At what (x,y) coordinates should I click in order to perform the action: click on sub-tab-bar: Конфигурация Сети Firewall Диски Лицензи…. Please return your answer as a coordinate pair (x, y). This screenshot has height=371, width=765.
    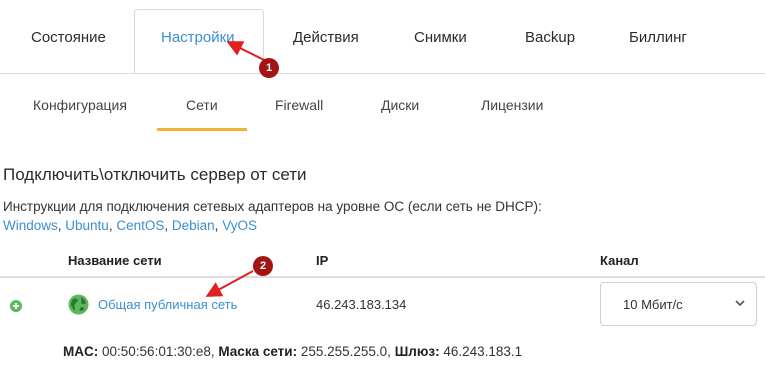
    Looking at the image, I should click on (382, 112).